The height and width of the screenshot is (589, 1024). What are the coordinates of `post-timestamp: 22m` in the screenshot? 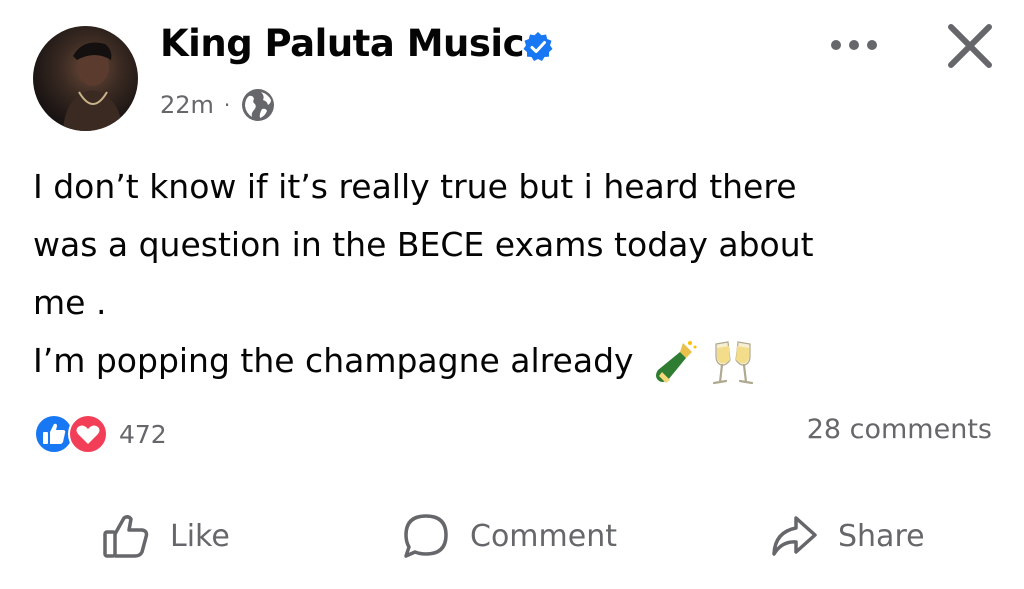 It's located at (187, 105).